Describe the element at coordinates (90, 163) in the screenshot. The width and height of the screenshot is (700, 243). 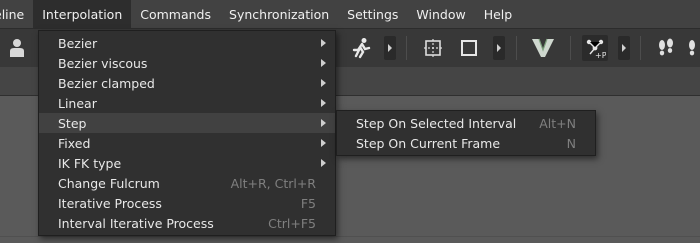
I see `menu-item-label: IK FK type` at that location.